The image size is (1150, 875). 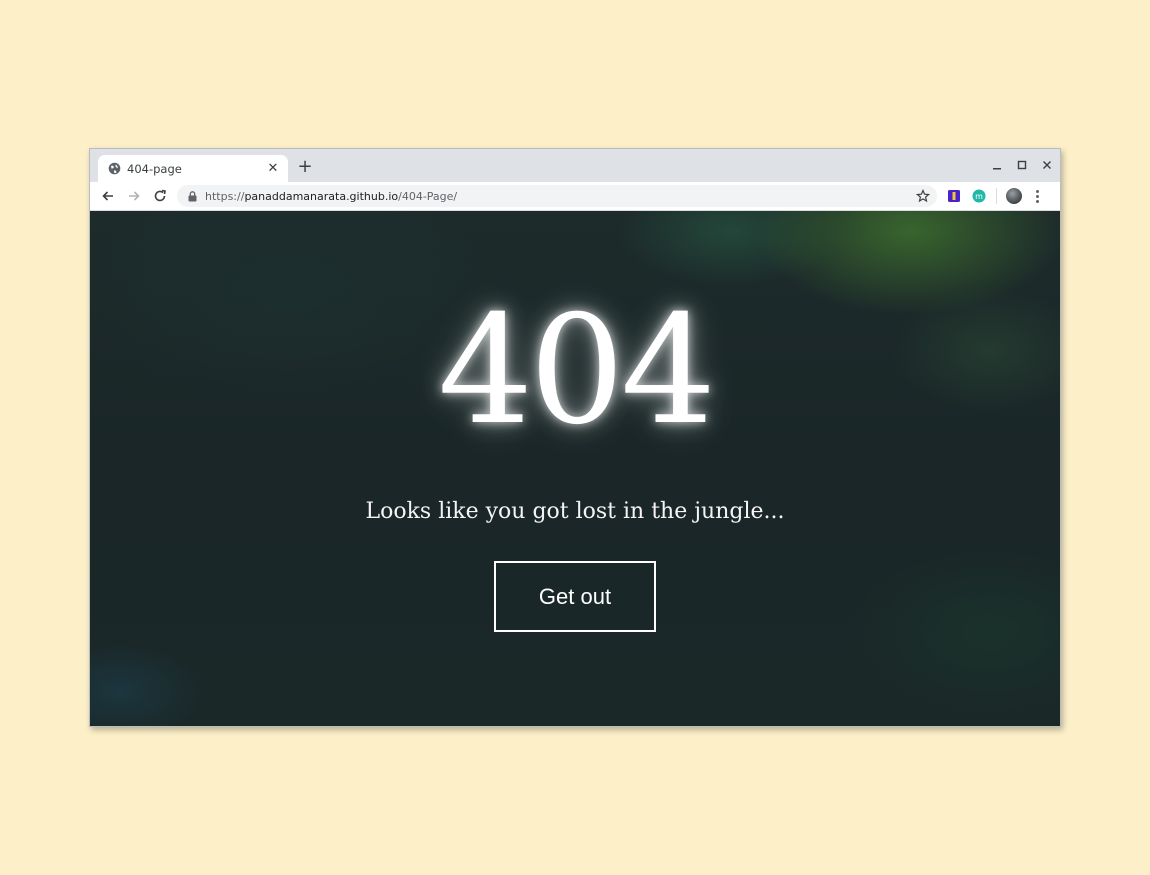 What do you see at coordinates (575, 165) in the screenshot?
I see `tab-strip: 404-page ✕ +` at bounding box center [575, 165].